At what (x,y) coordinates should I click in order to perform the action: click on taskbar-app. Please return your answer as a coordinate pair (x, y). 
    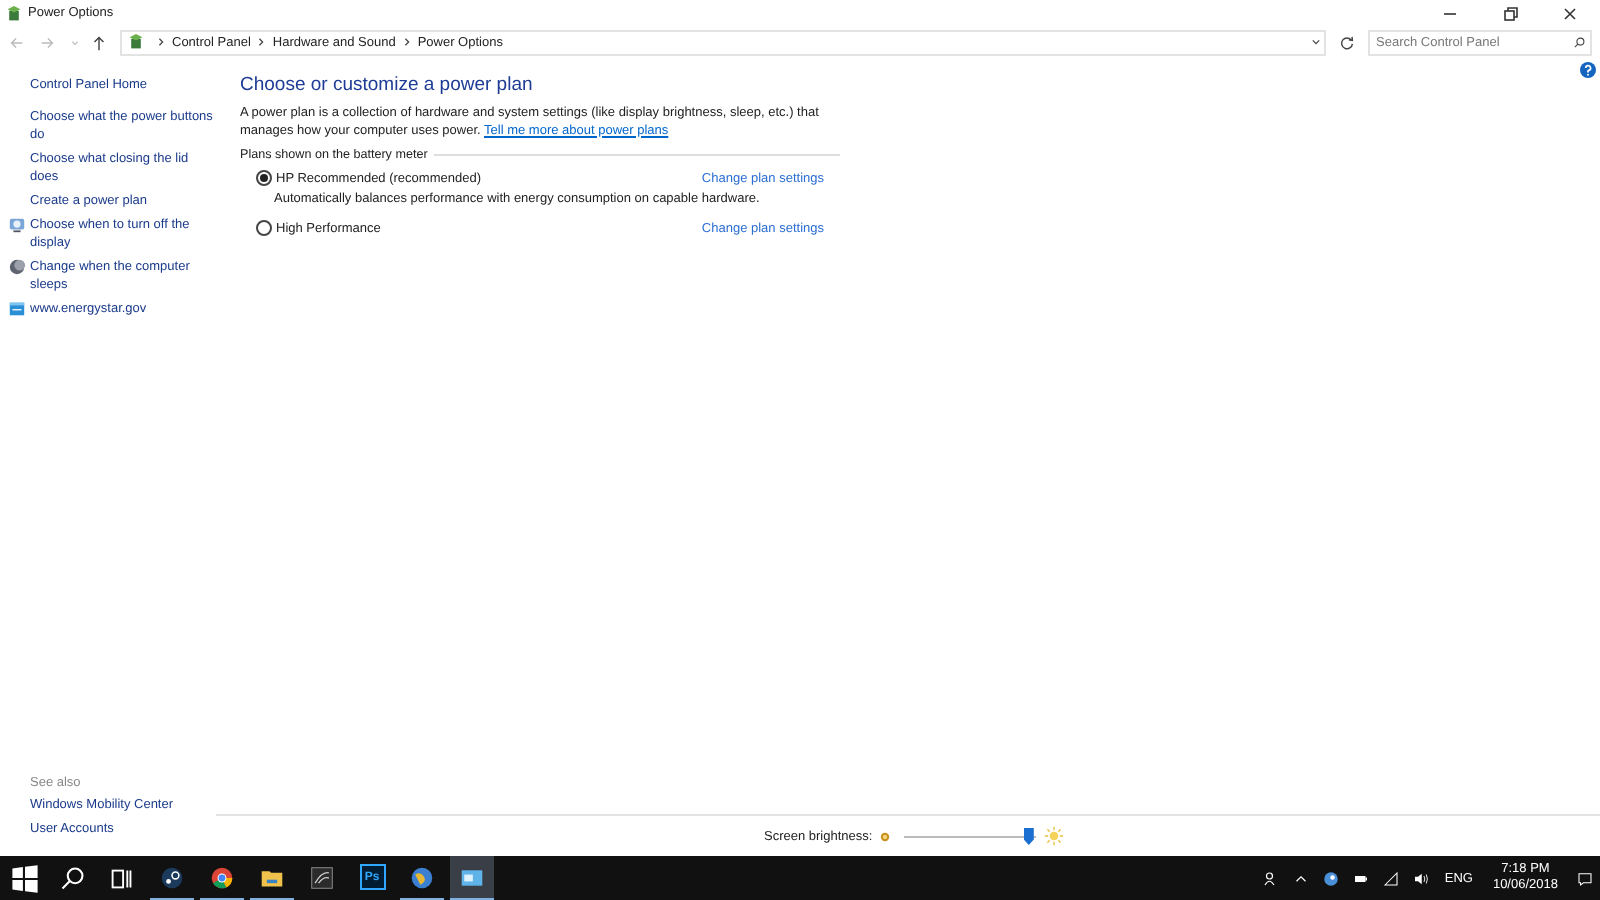
    Looking at the image, I should click on (472, 878).